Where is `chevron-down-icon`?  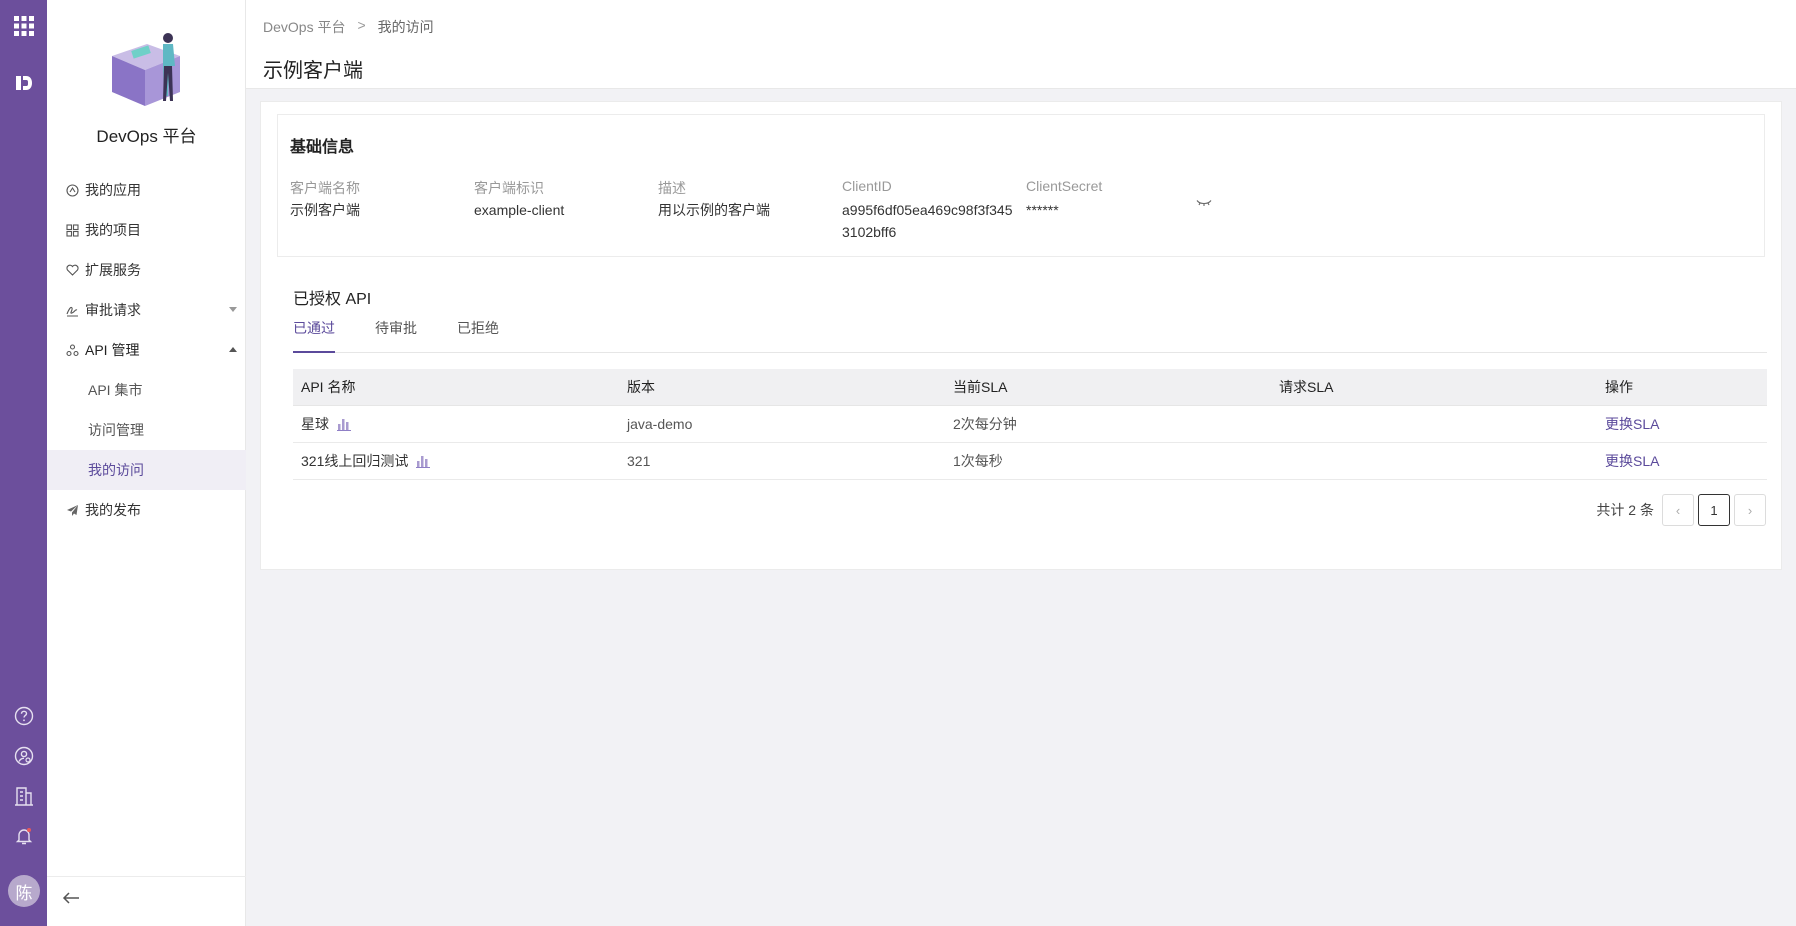 chevron-down-icon is located at coordinates (233, 309).